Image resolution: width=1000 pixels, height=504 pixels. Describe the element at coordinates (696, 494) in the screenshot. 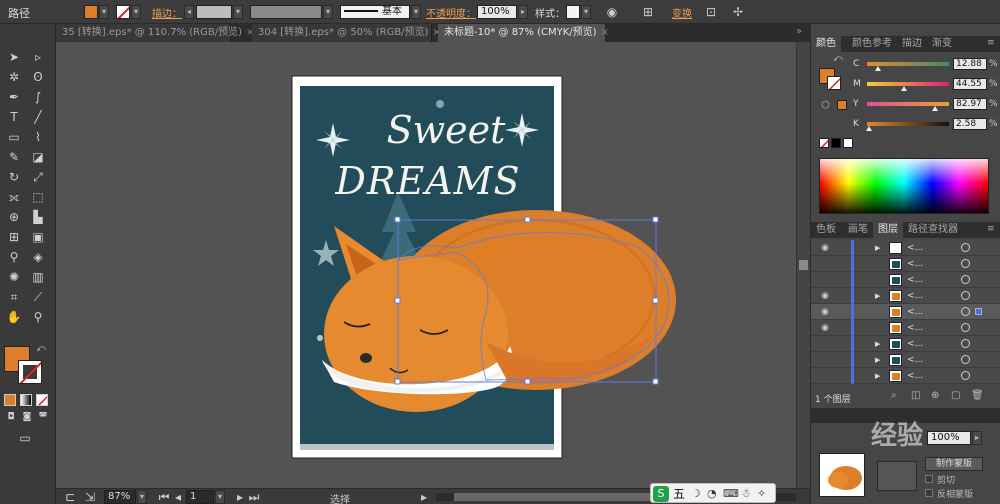

I see `ime-moon-icon: ☽` at that location.